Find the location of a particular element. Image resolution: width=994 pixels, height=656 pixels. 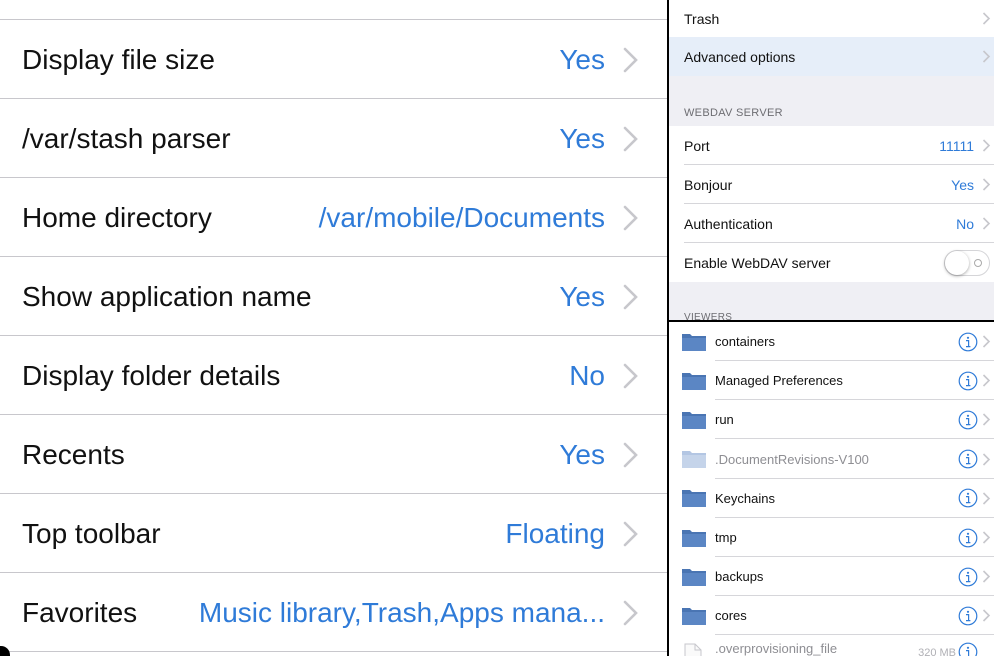

folder-row: containers is located at coordinates (831, 341).